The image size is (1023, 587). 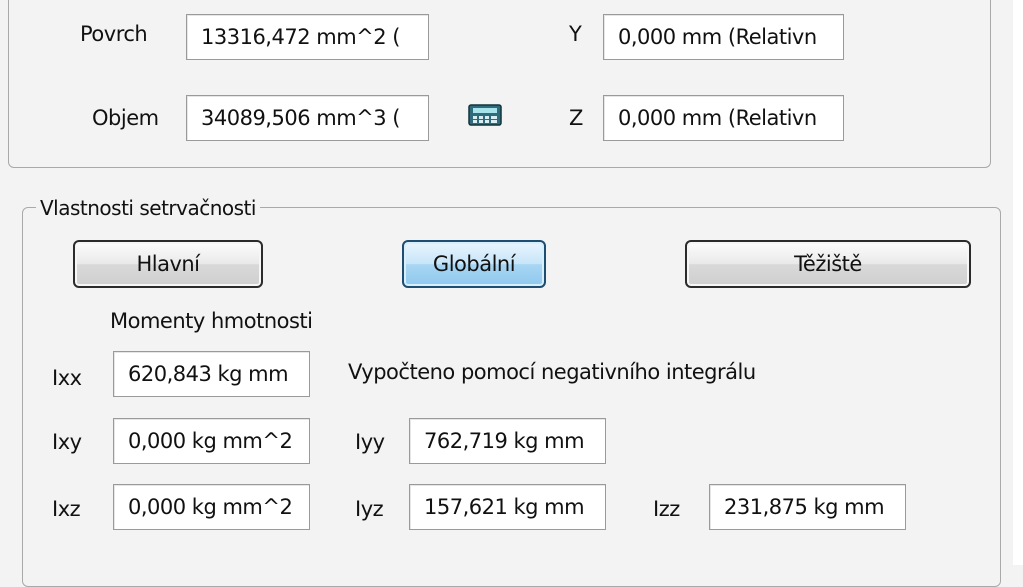 What do you see at coordinates (211, 441) in the screenshot?
I see `ixy-field: 0,000 kg mm^2` at bounding box center [211, 441].